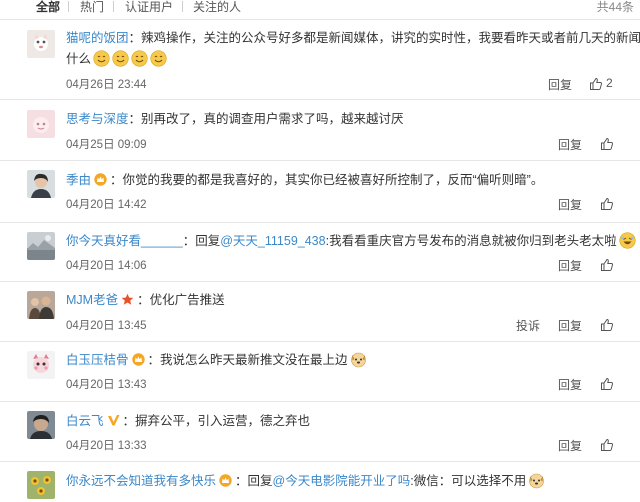 The image size is (640, 502). I want to click on comment-username: MJM老爸, so click(92, 300).